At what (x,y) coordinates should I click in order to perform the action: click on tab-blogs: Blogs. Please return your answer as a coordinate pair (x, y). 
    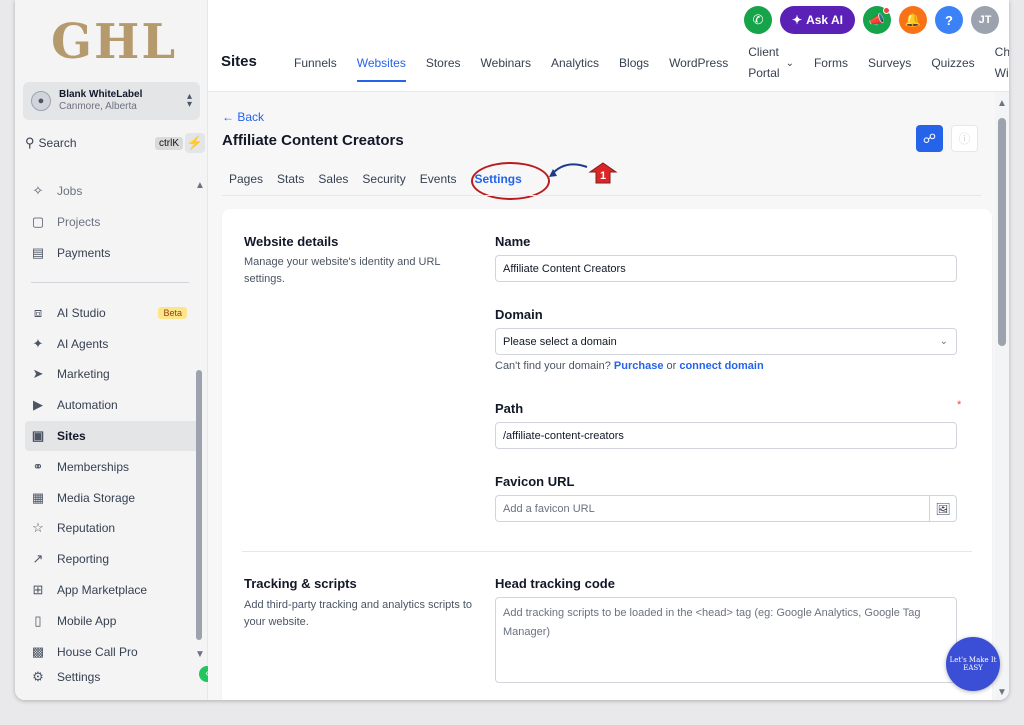
    Looking at the image, I should click on (634, 63).